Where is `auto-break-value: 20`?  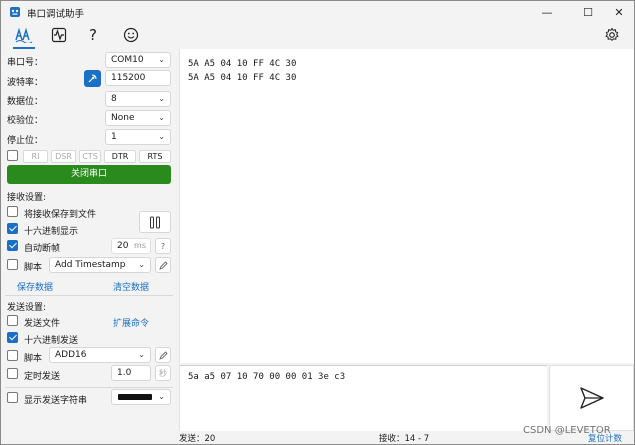
auto-break-value: 20 is located at coordinates (123, 246).